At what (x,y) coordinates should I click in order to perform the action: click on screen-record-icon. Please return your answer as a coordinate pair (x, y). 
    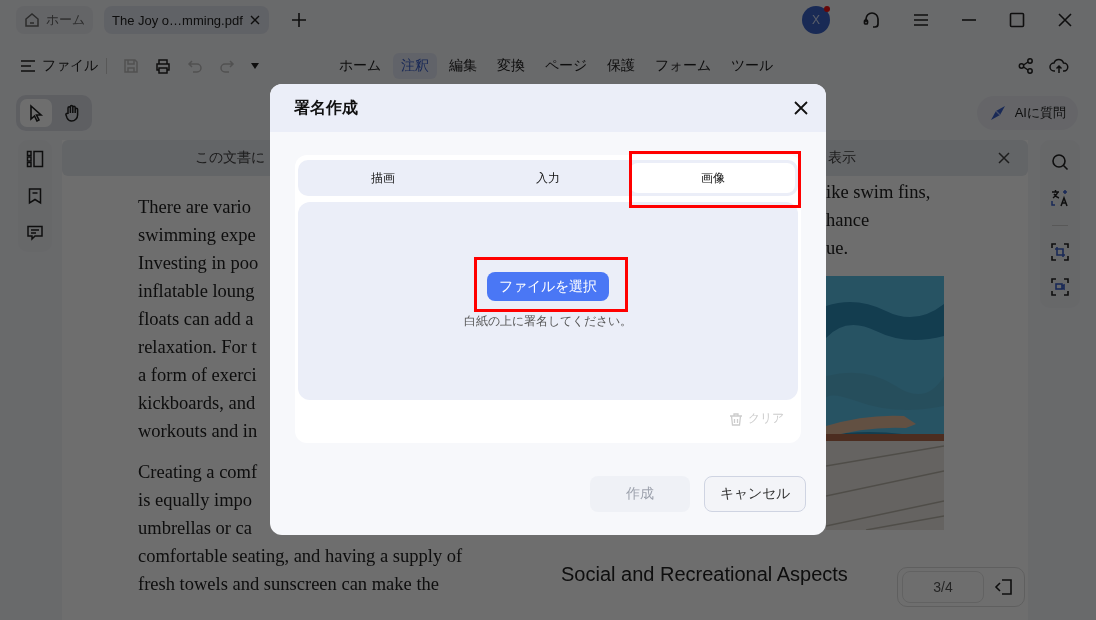
    Looking at the image, I should click on (1060, 286).